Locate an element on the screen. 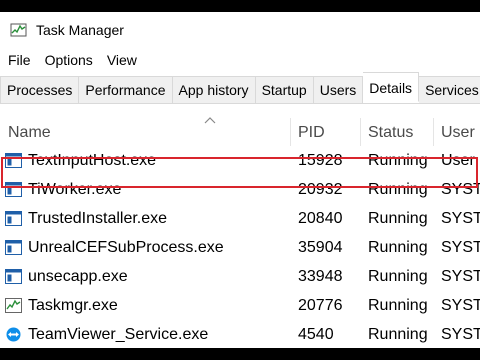 This screenshot has height=360, width=480. column-header-row: Name PID Status User is located at coordinates (240, 131).